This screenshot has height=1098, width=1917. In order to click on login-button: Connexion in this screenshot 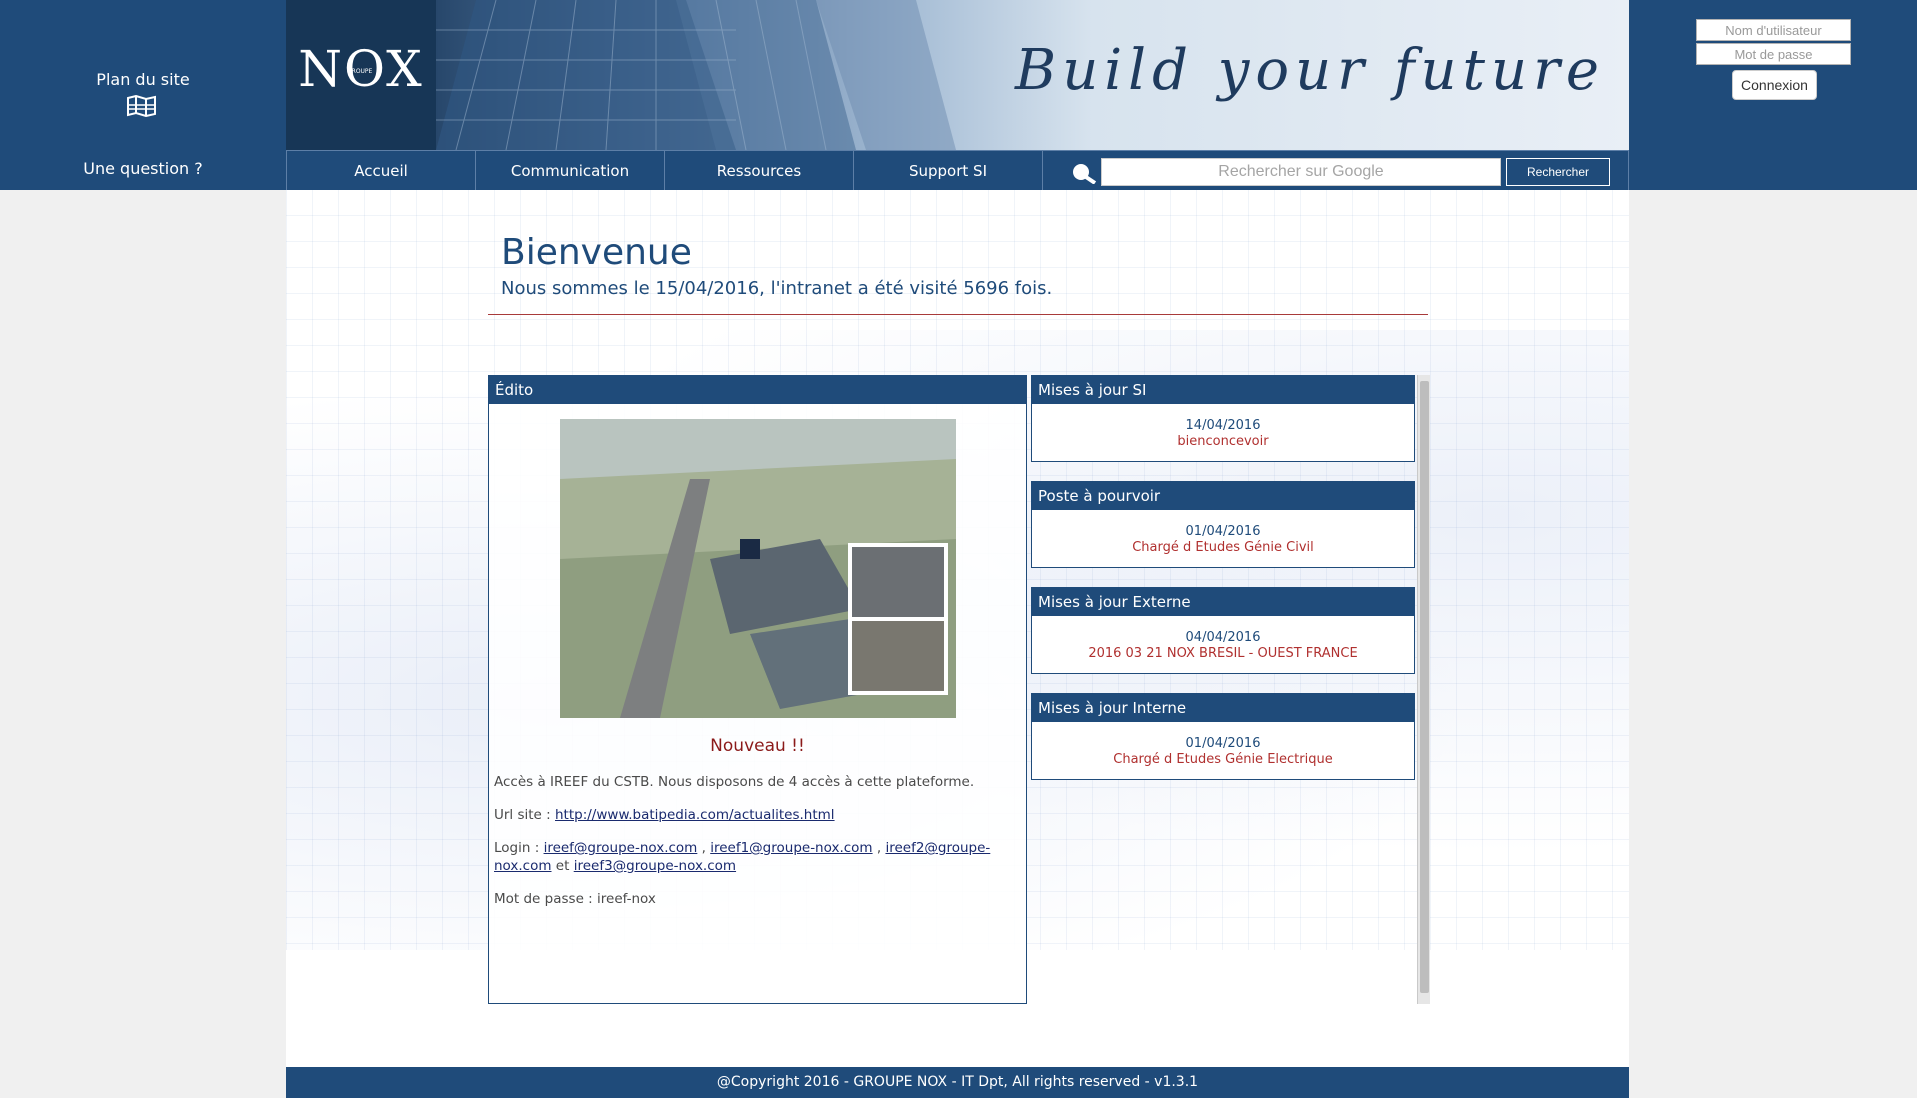, I will do `click(1774, 85)`.